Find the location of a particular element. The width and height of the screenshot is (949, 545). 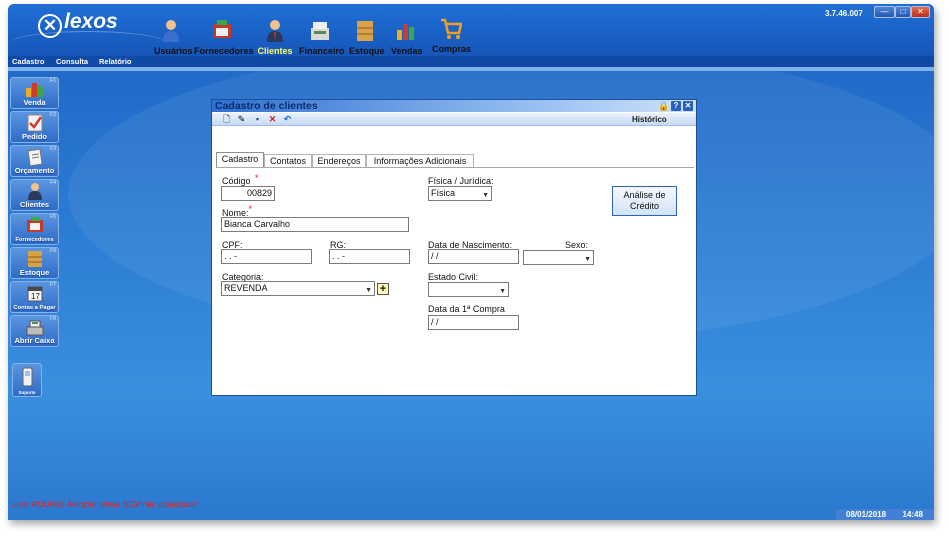

sidebar-item-fornecedores: F5 Fornecedores is located at coordinates (34, 229).